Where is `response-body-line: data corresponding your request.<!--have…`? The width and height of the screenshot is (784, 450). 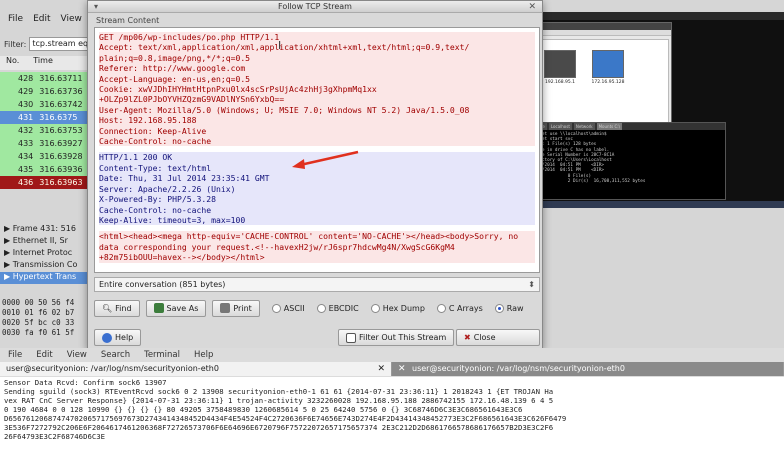
response-body-line: data corresponding your request.<!--have… is located at coordinates (317, 247).